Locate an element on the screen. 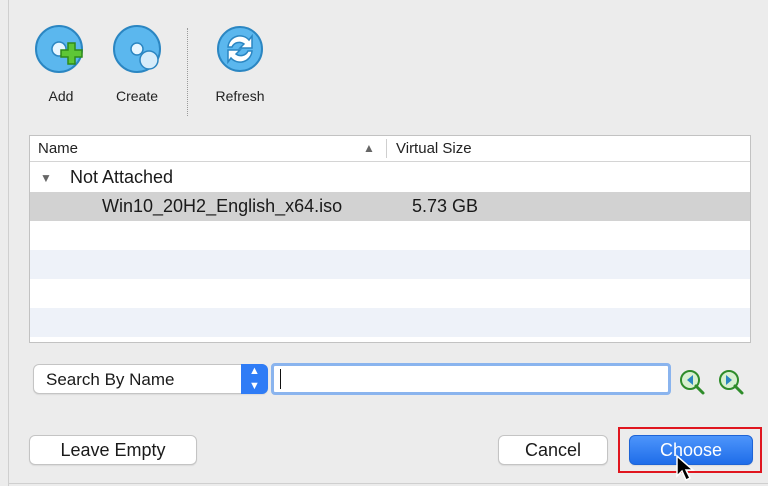 This screenshot has height=486, width=768. add-button: Add is located at coordinates (61, 68).